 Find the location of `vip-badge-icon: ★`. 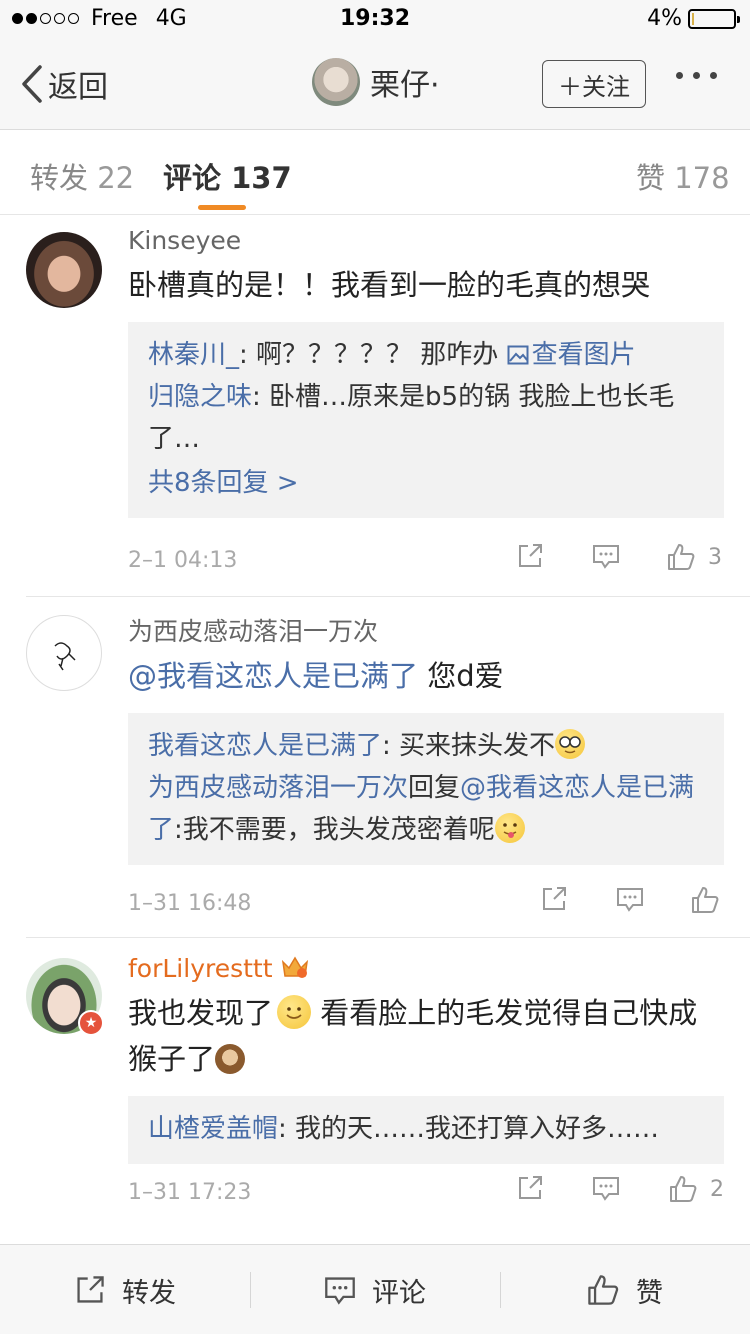

vip-badge-icon: ★ is located at coordinates (91, 1023).